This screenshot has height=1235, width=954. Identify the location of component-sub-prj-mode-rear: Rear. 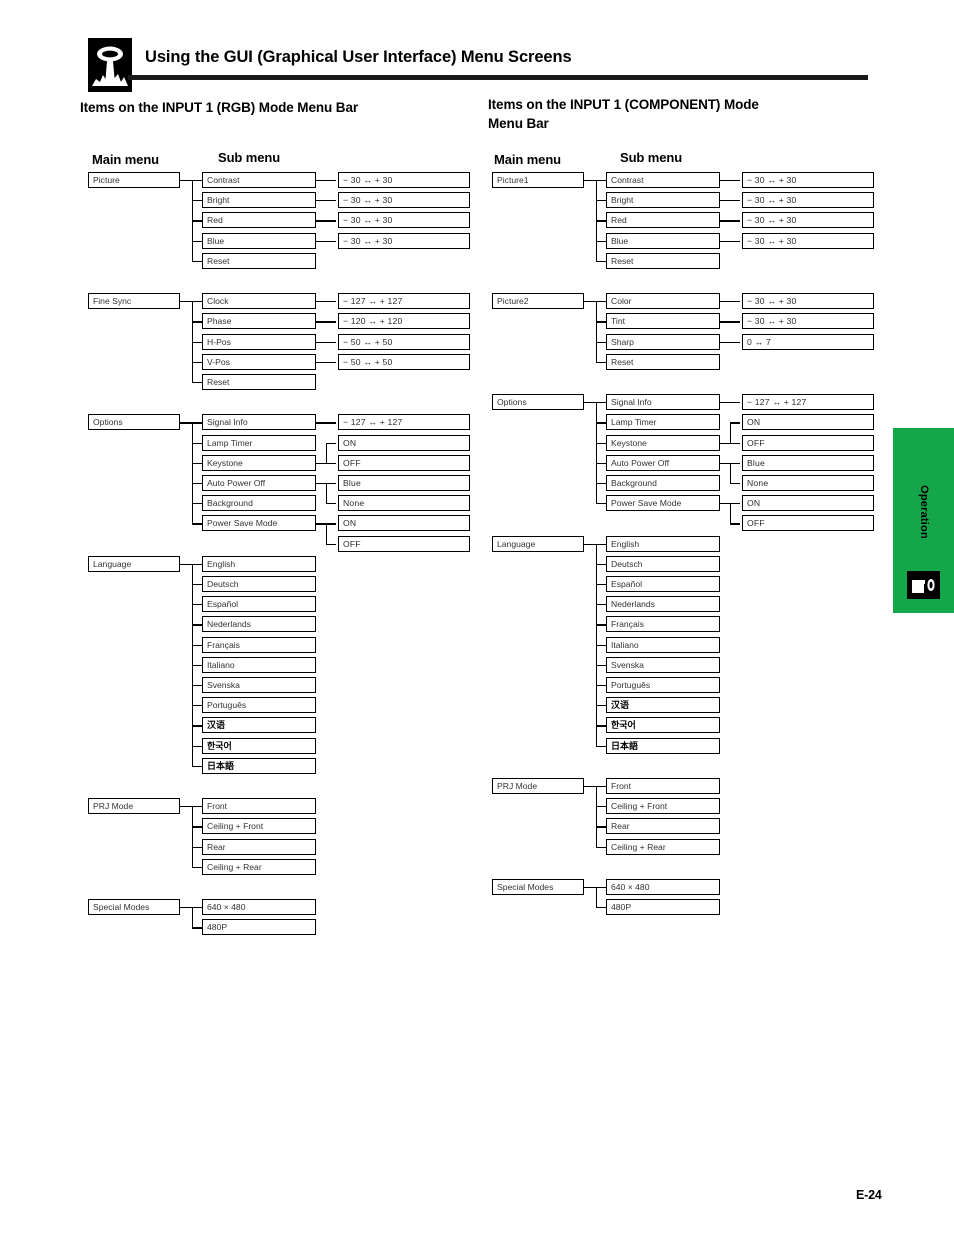
(663, 826).